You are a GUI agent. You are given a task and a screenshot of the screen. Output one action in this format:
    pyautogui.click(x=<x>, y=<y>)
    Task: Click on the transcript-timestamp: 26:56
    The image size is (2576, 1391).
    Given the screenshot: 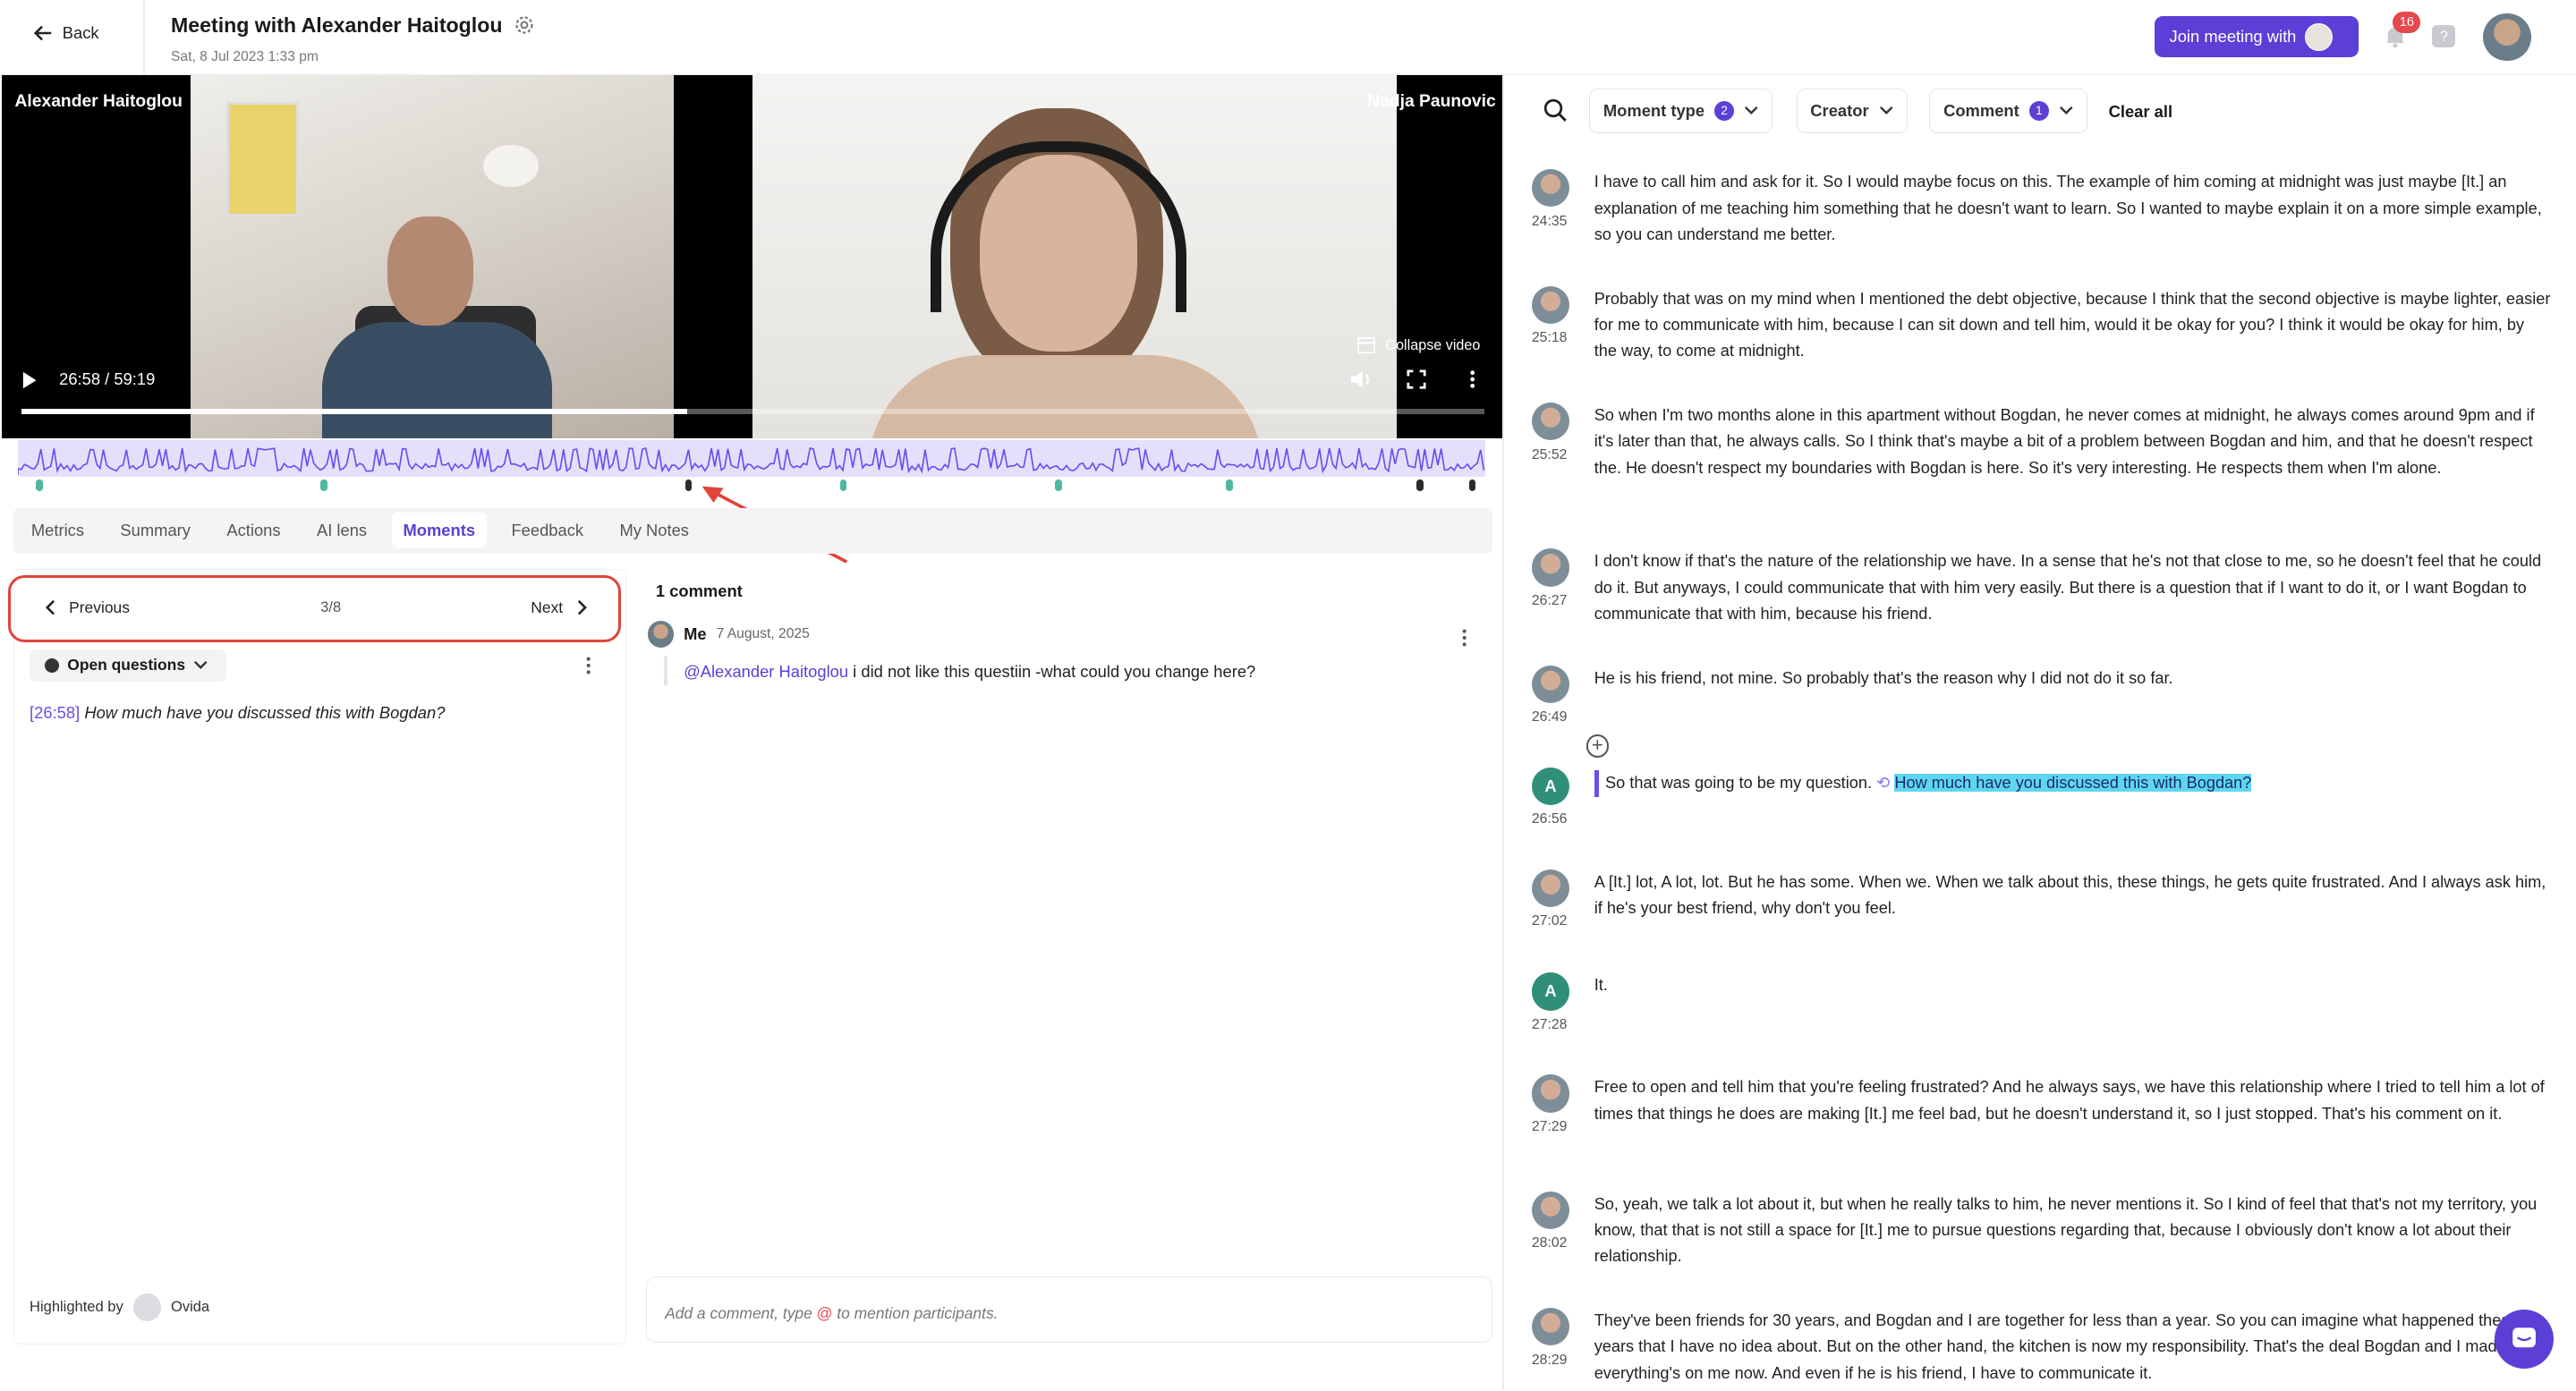 What is the action you would take?
    pyautogui.click(x=1550, y=819)
    